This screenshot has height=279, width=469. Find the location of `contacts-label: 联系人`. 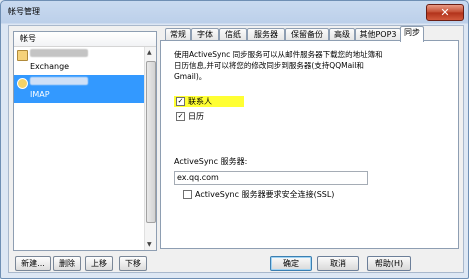

contacts-label: 联系人 is located at coordinates (200, 101).